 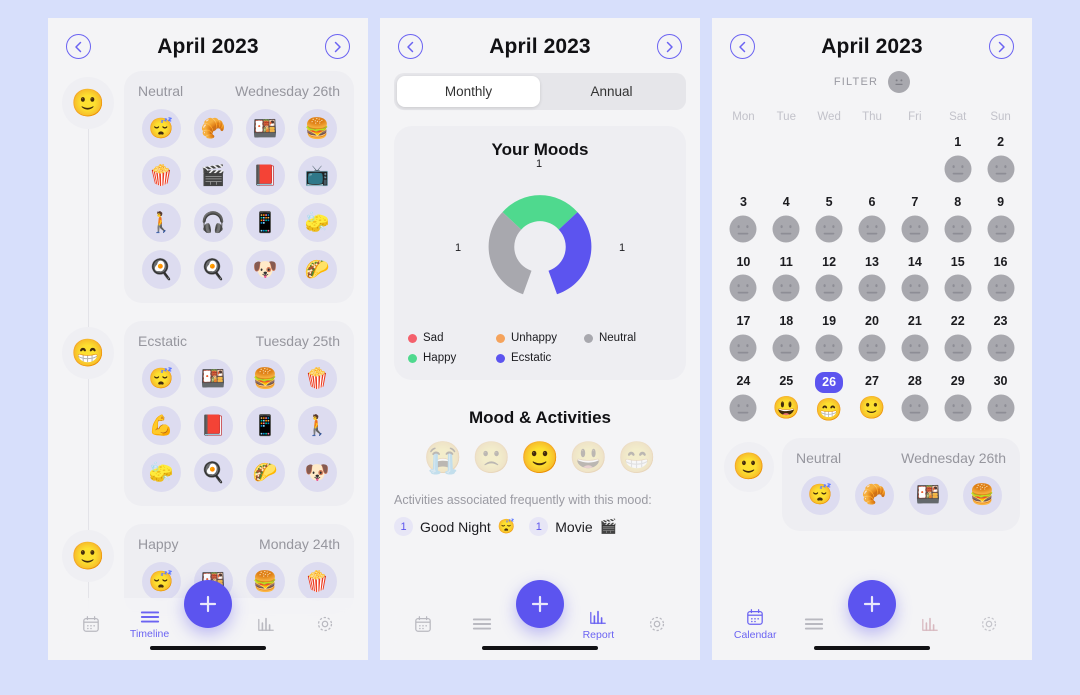 What do you see at coordinates (901, 484) in the screenshot?
I see `detail-card: Neutral Wednesday 26th 😴 🥐 🍱 🍔` at bounding box center [901, 484].